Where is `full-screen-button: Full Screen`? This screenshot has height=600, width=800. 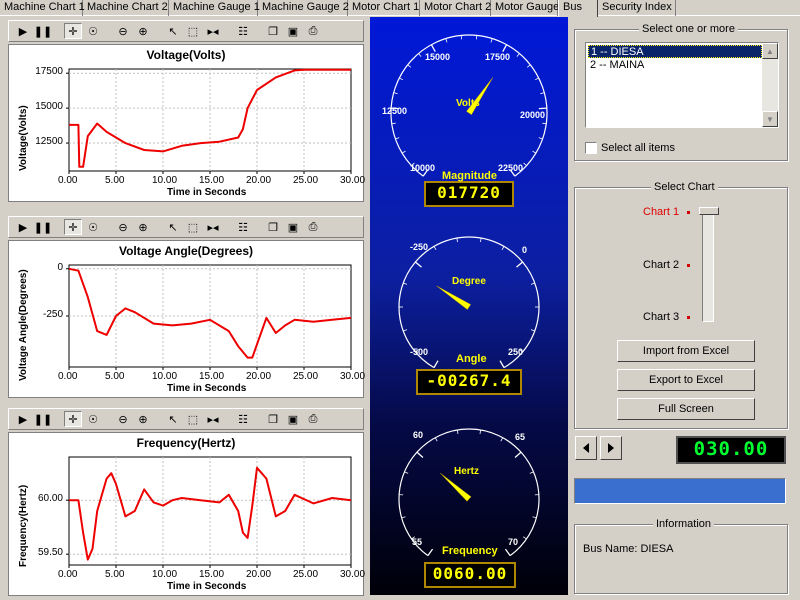 full-screen-button: Full Screen is located at coordinates (686, 409).